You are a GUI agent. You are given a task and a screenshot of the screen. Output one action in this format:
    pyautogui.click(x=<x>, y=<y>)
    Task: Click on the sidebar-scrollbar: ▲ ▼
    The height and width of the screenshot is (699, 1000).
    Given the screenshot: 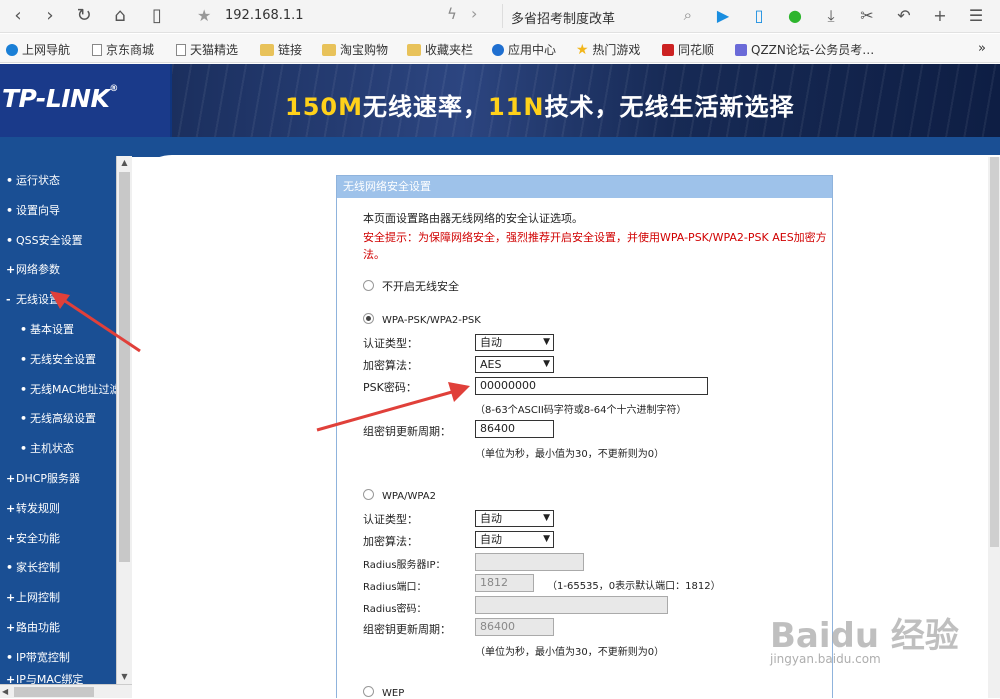 What is the action you would take?
    pyautogui.click(x=124, y=420)
    